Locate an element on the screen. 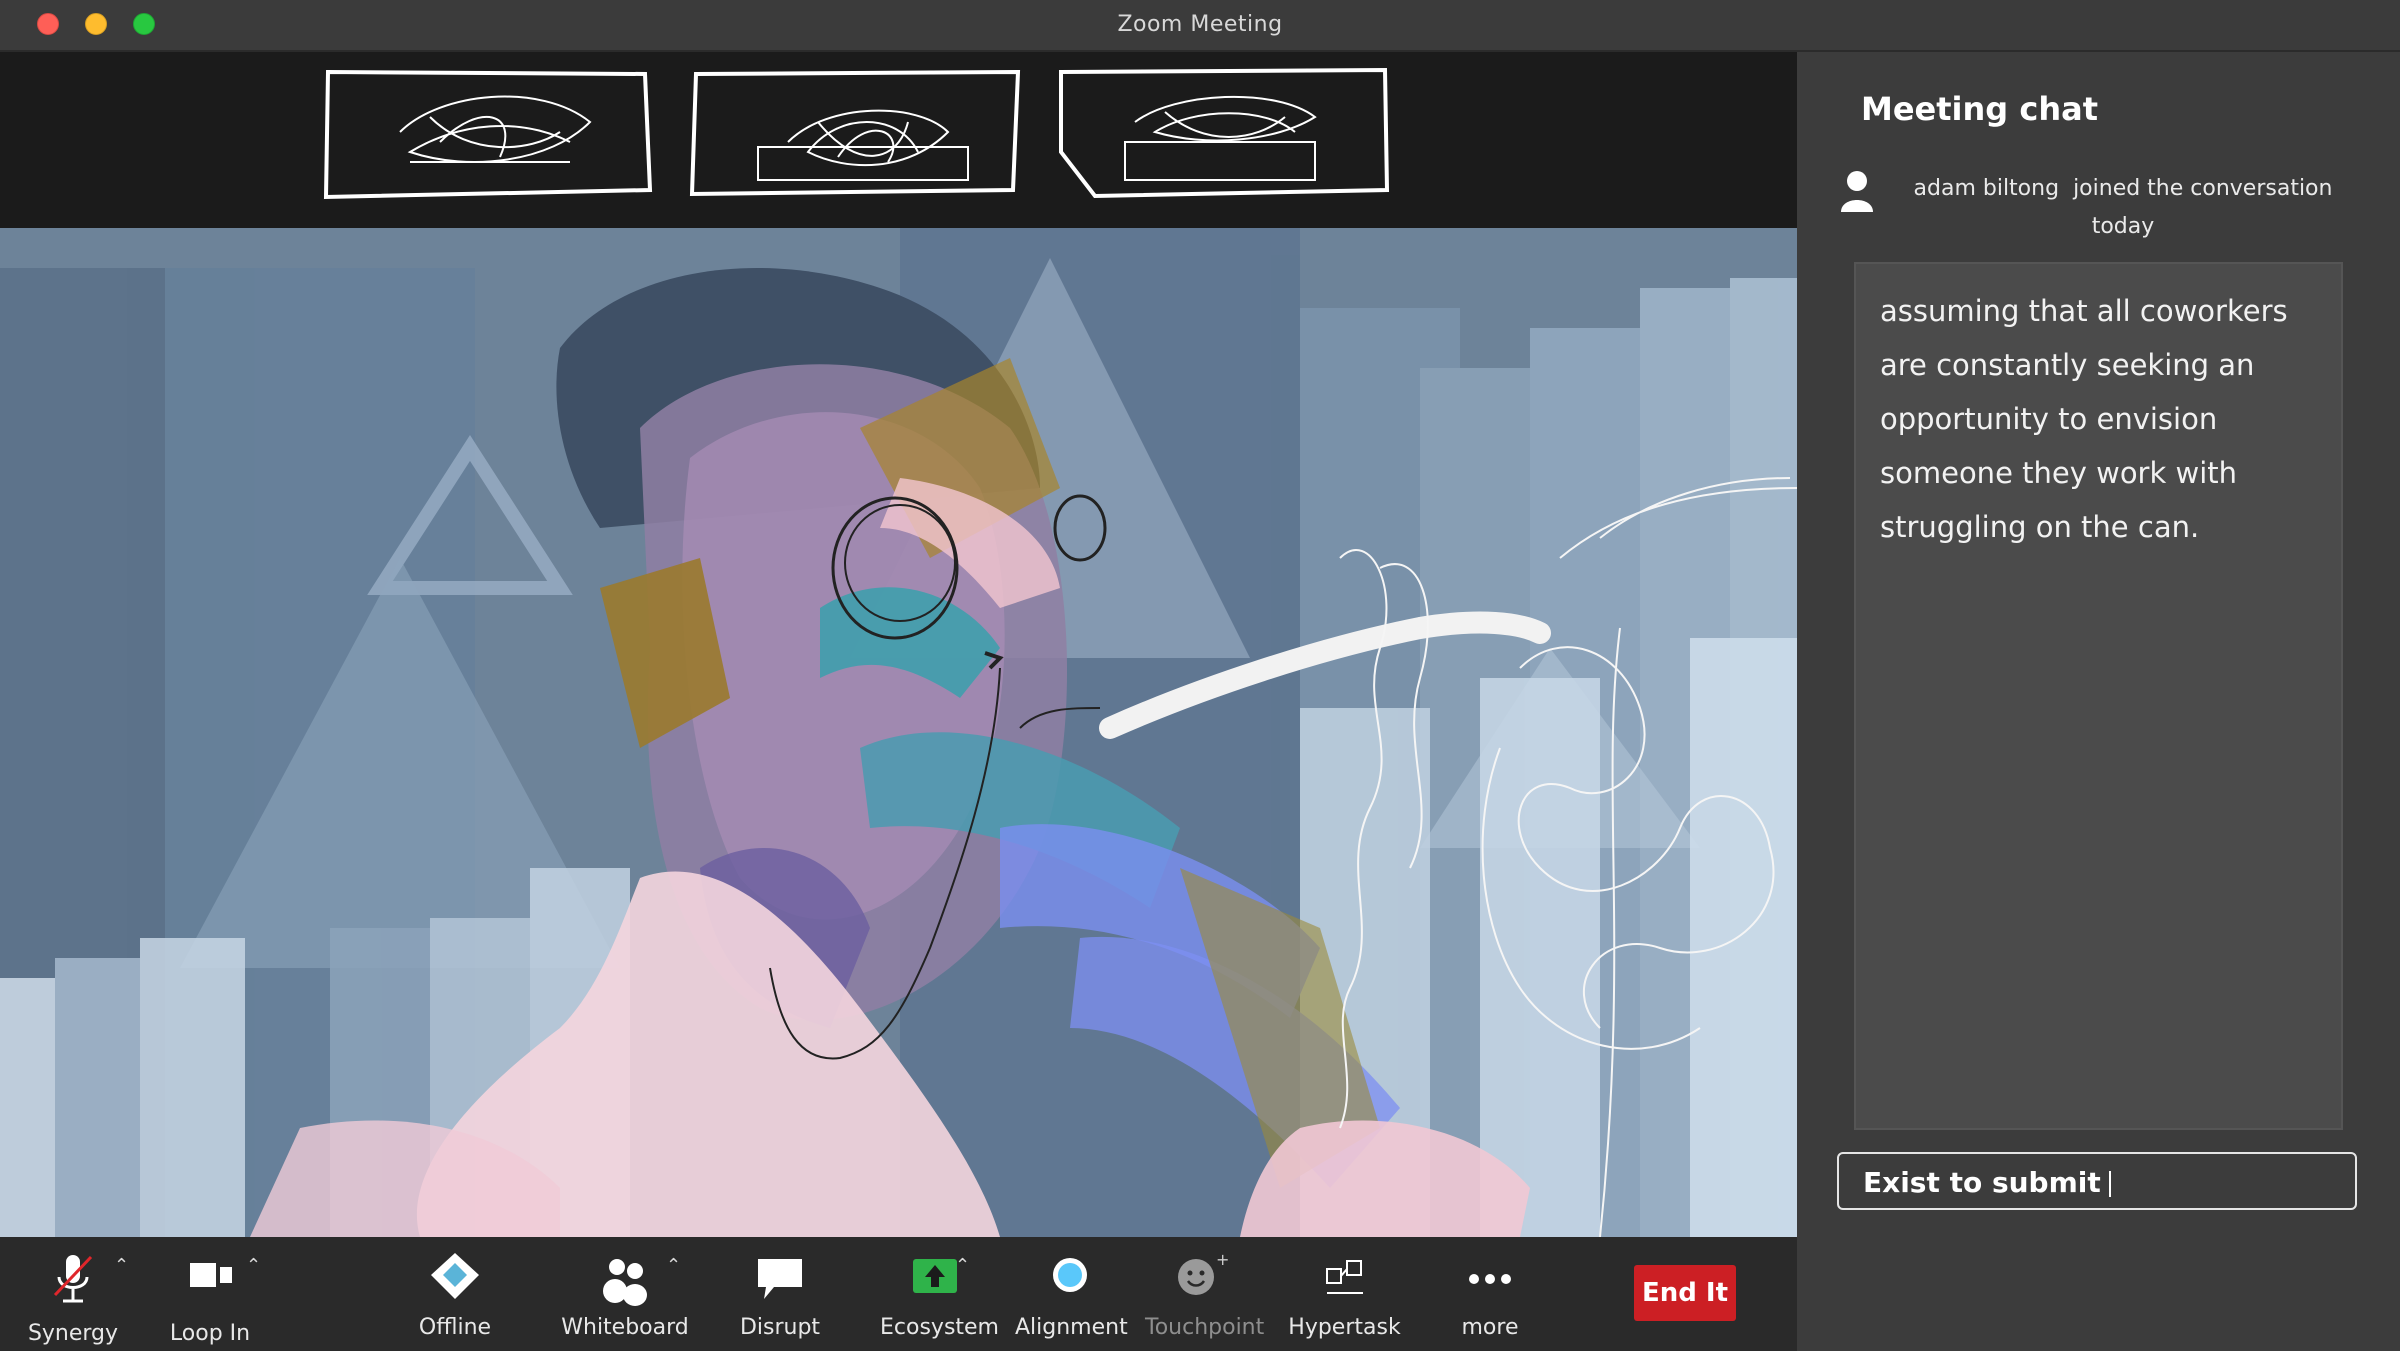 The image size is (2400, 1351). chat-input-text: Exist to submit is located at coordinates (1982, 1182).